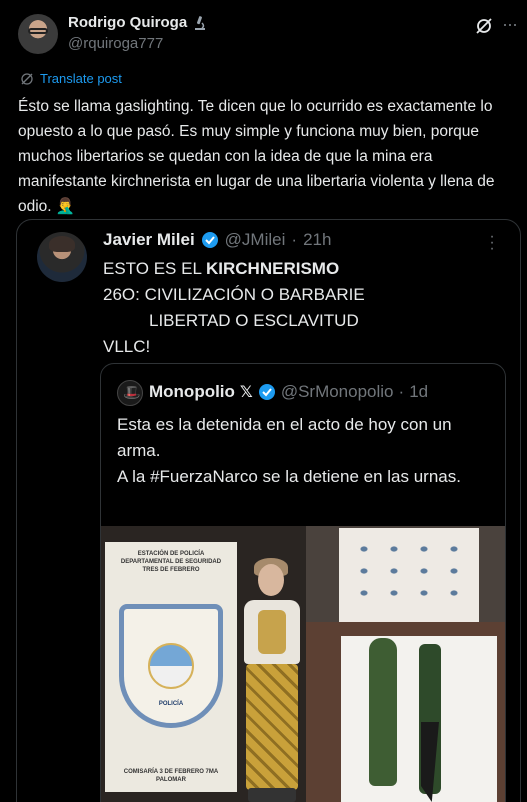 This screenshot has height=802, width=527. What do you see at coordinates (81, 78) in the screenshot?
I see `translate-label: Translate post` at bounding box center [81, 78].